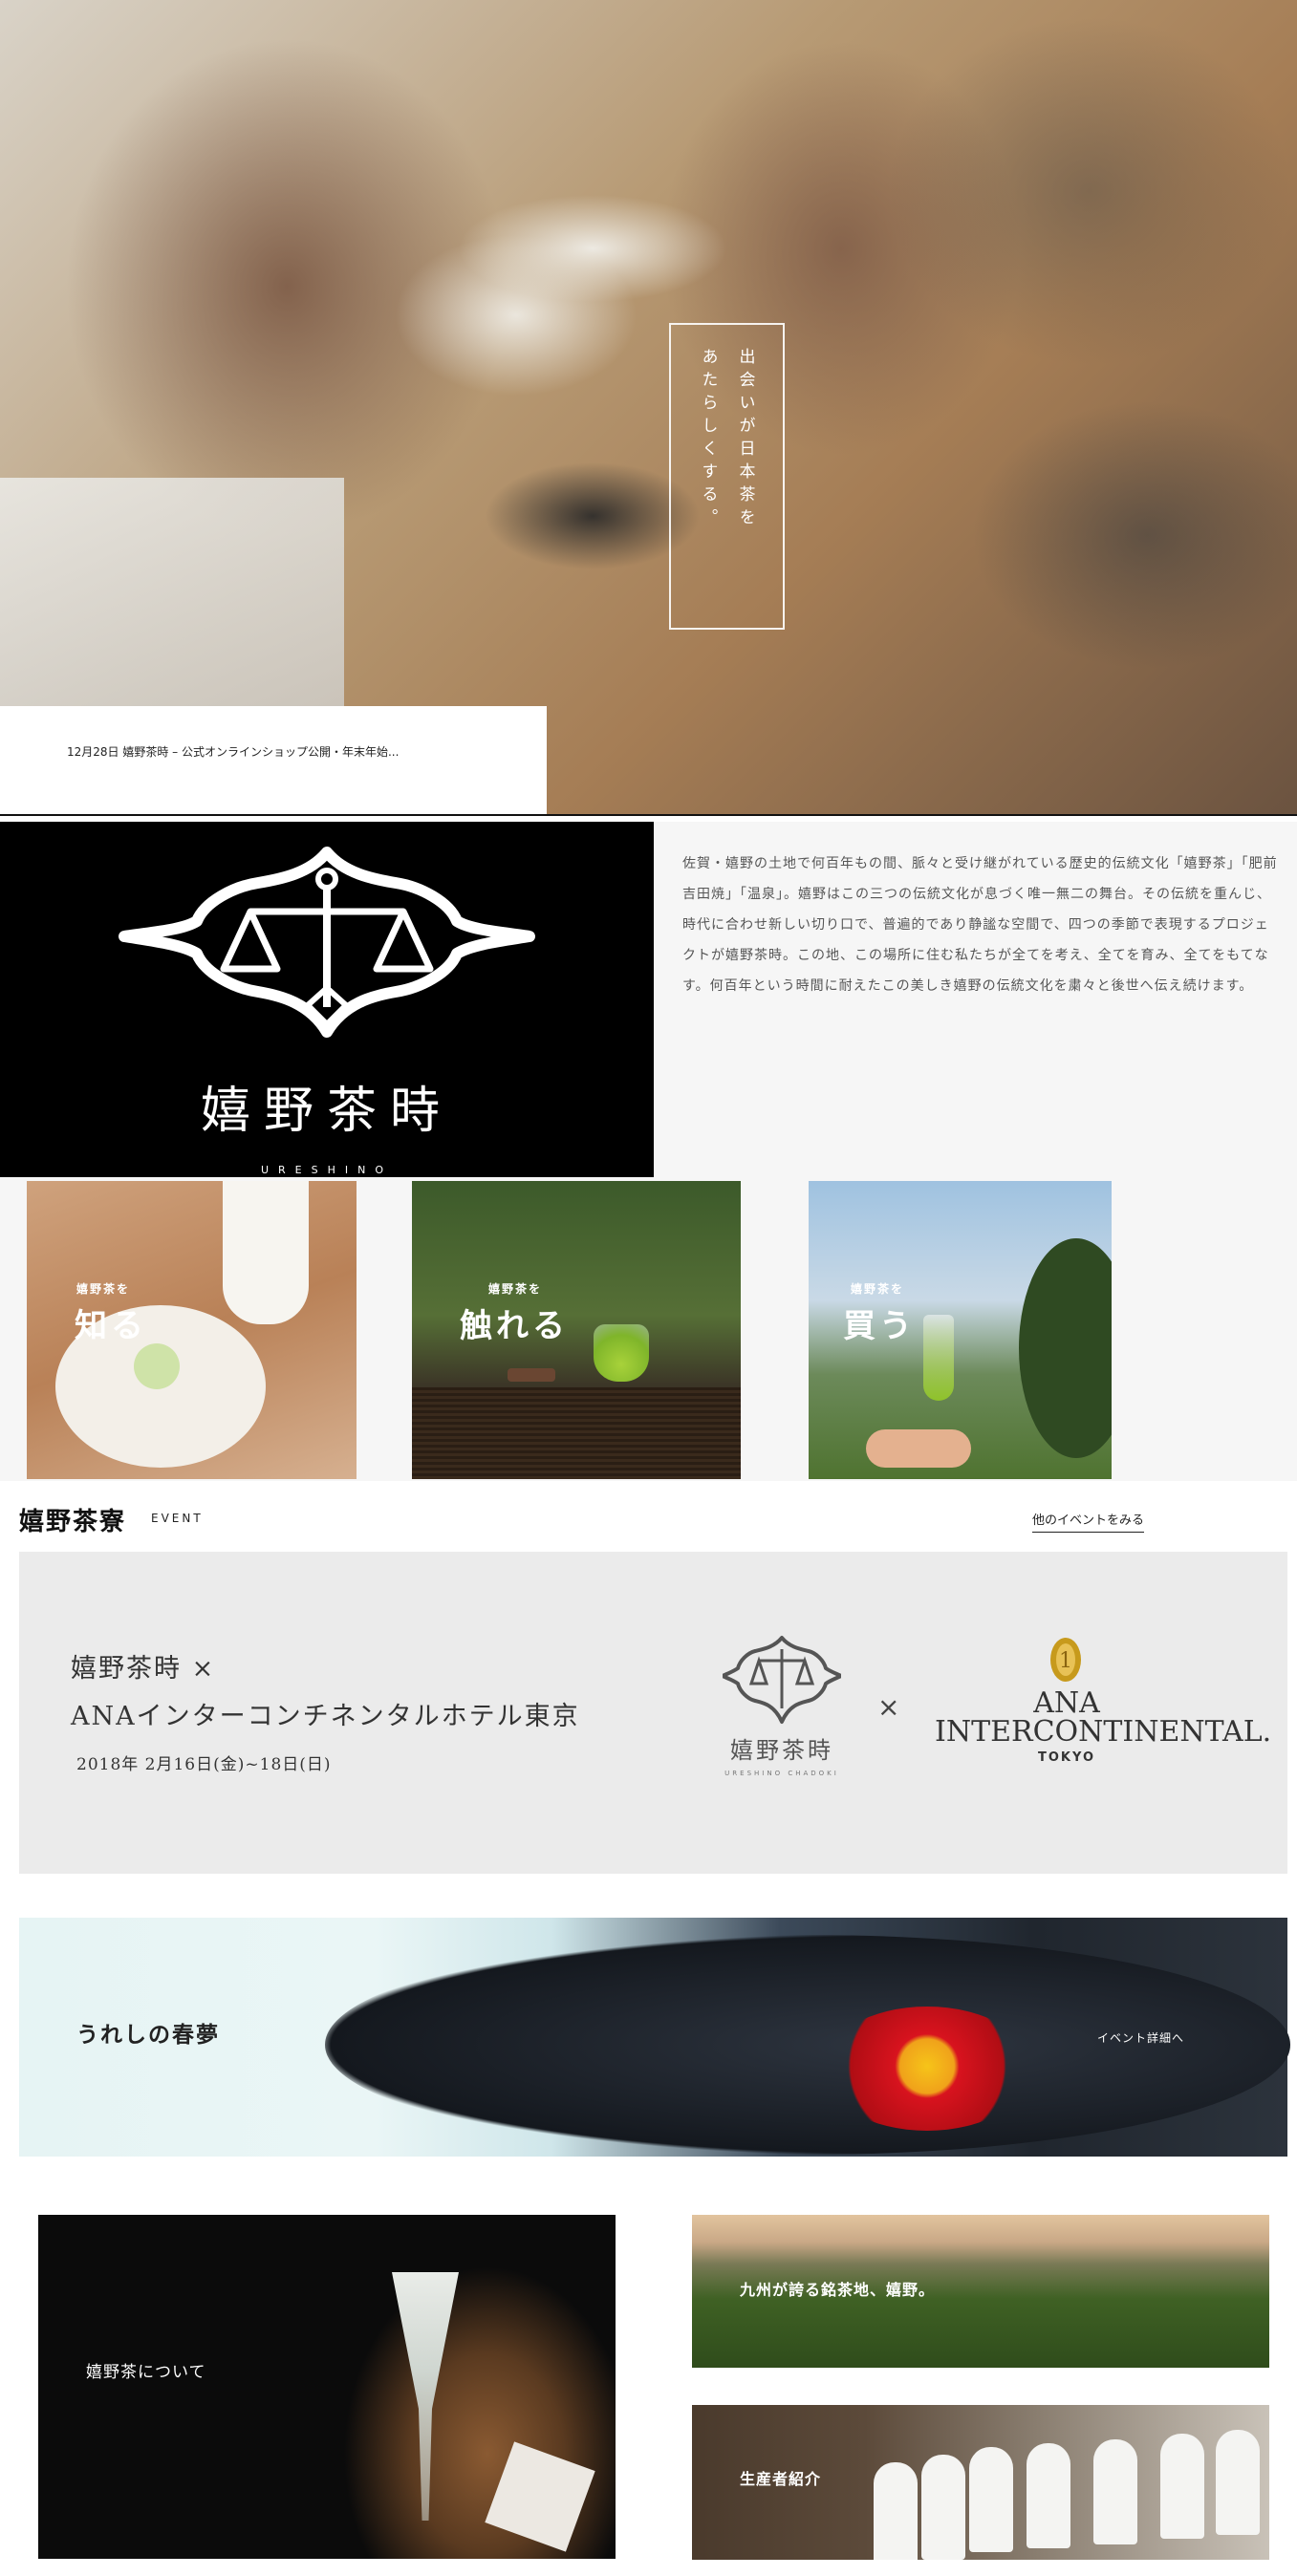 The height and width of the screenshot is (2576, 1297). Describe the element at coordinates (960, 1330) in the screenshot. I see `card-buy: 嬉野茶を 買う` at that location.